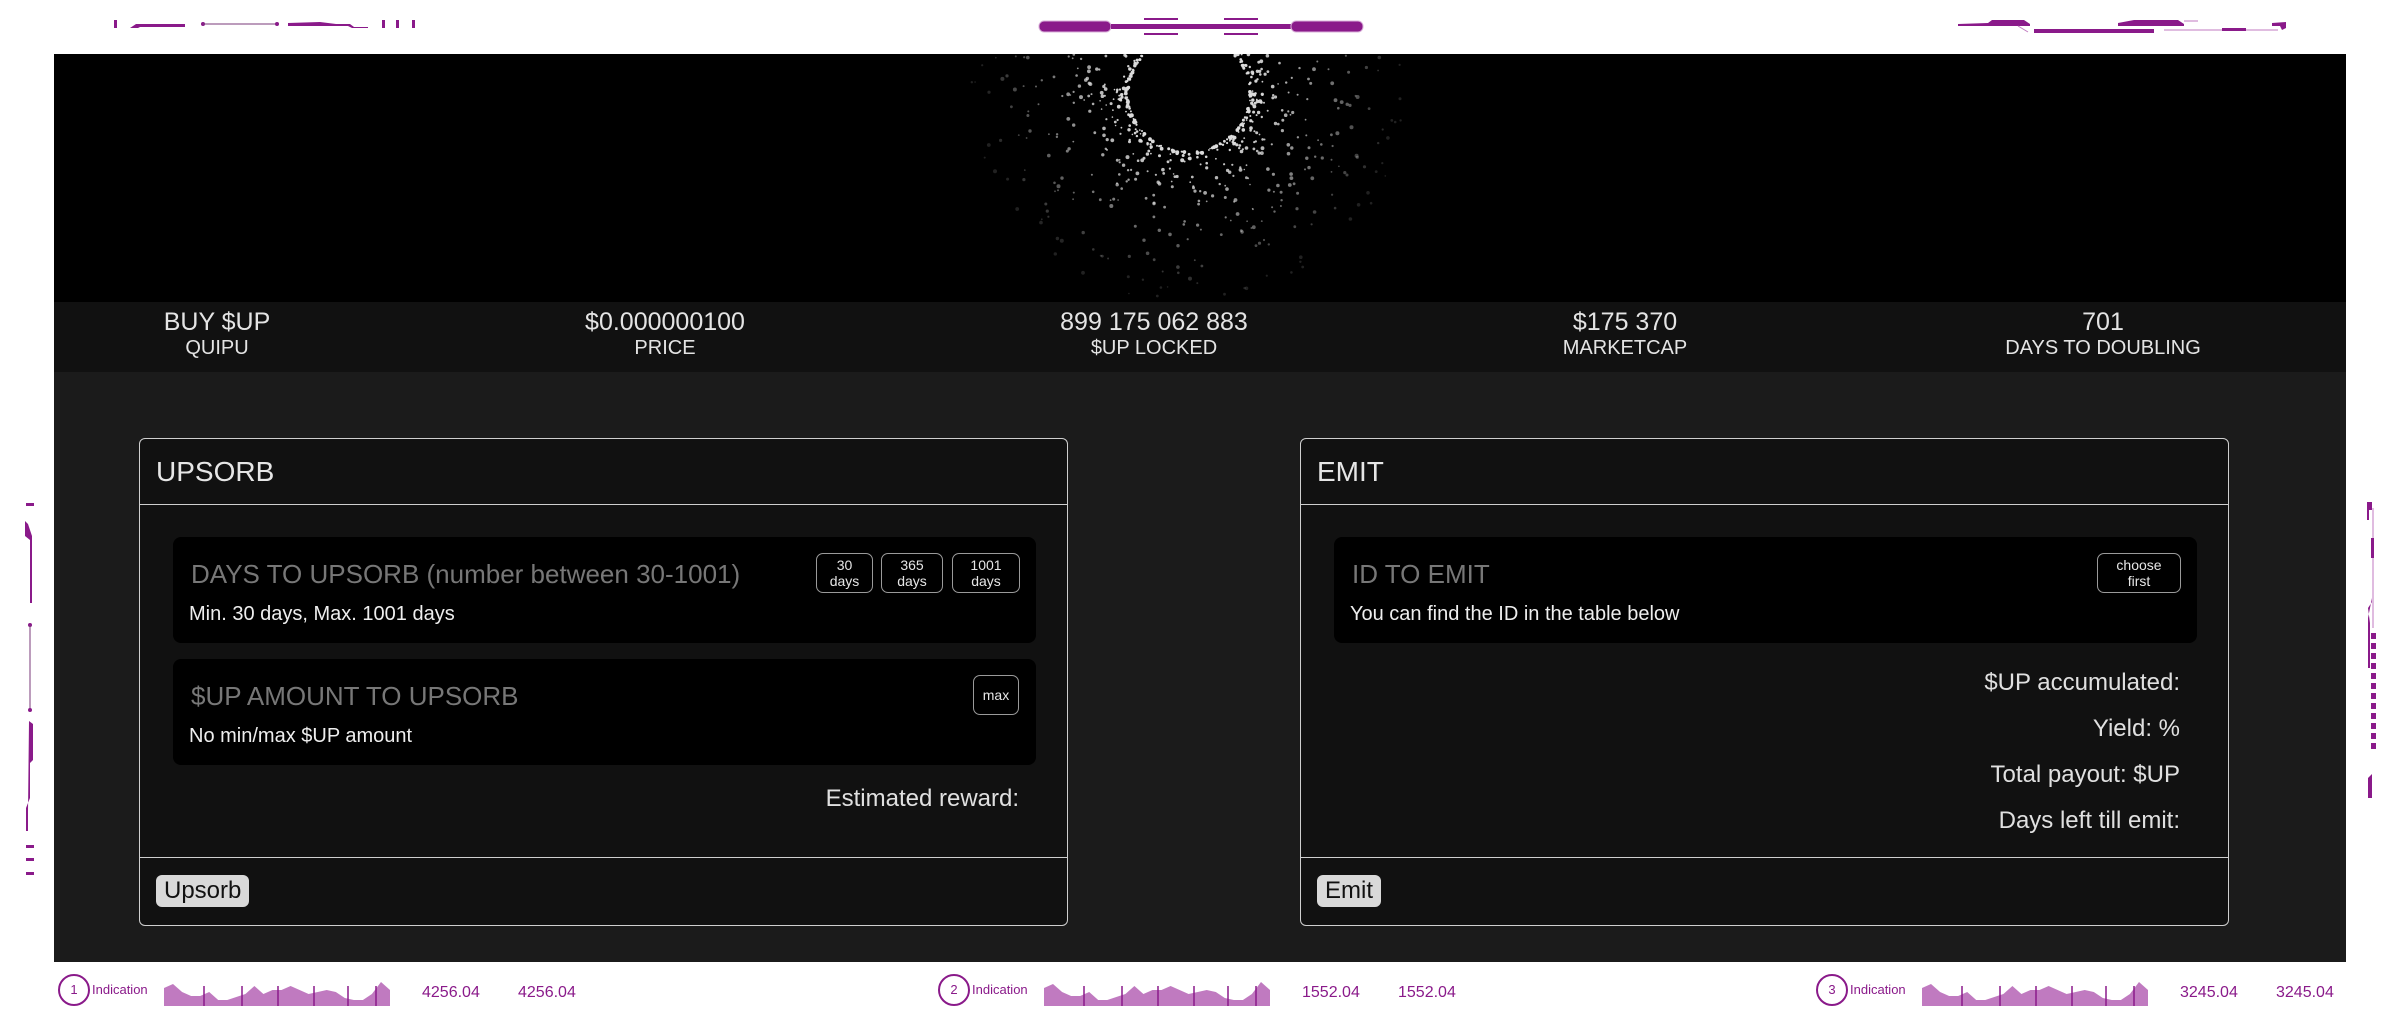  Describe the element at coordinates (217, 322) in the screenshot. I see `stat-buy-value: BUY $UP` at that location.